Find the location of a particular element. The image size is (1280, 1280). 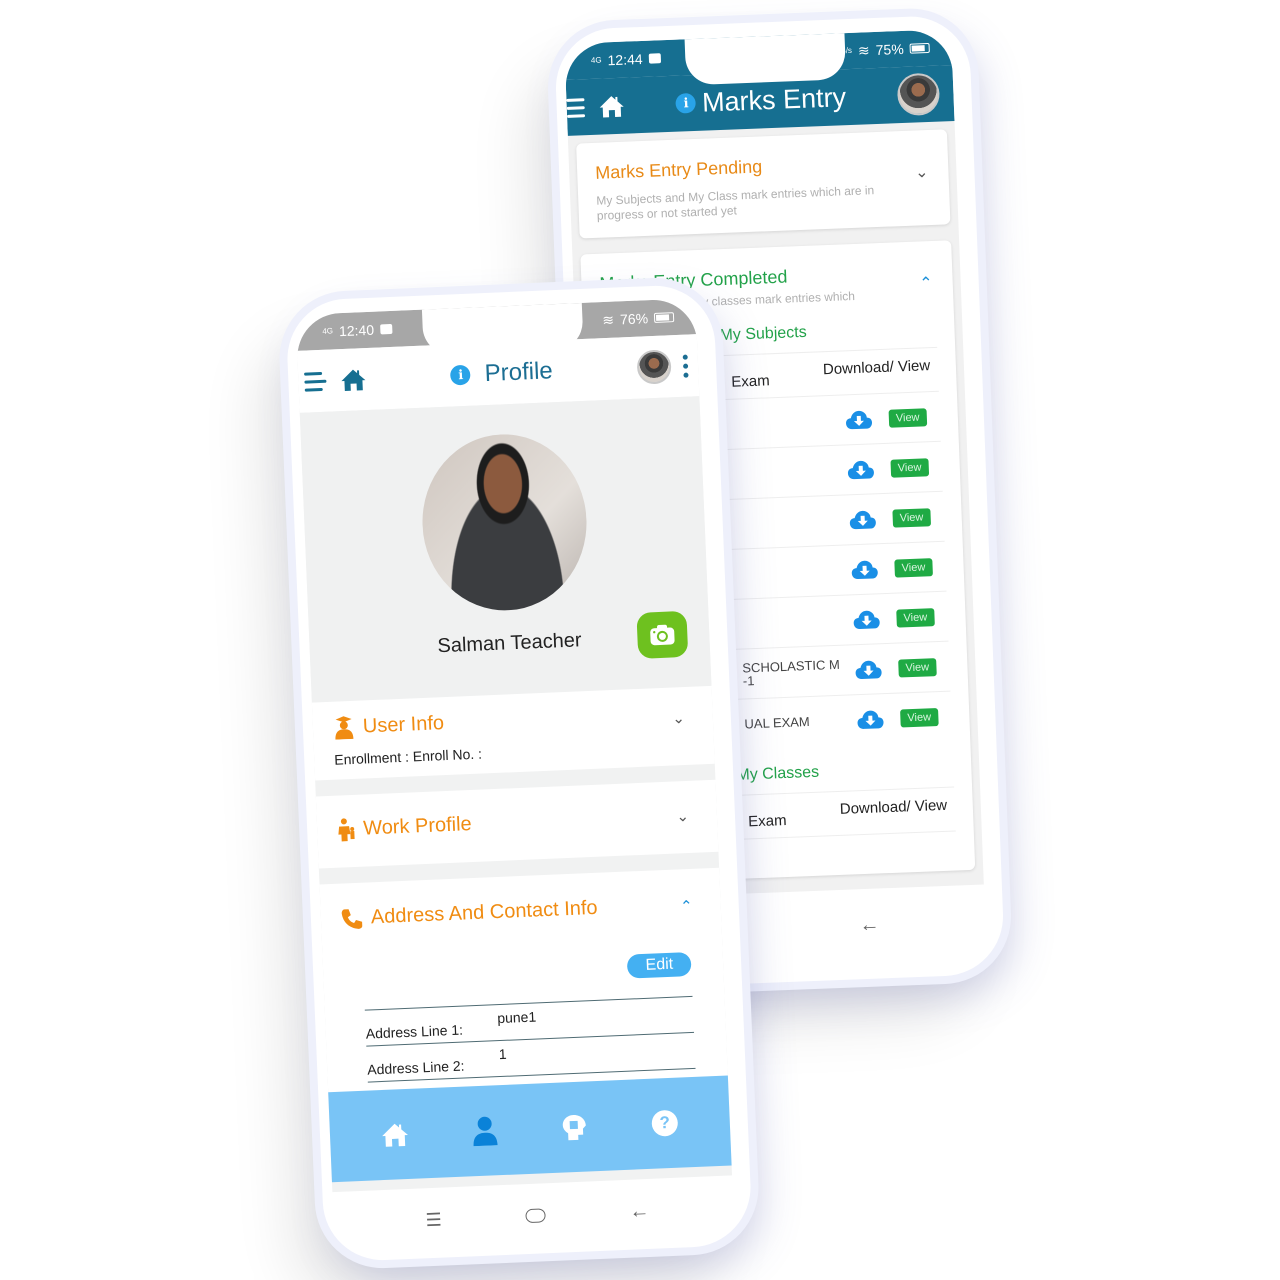

profile-photo is located at coordinates (504, 522).